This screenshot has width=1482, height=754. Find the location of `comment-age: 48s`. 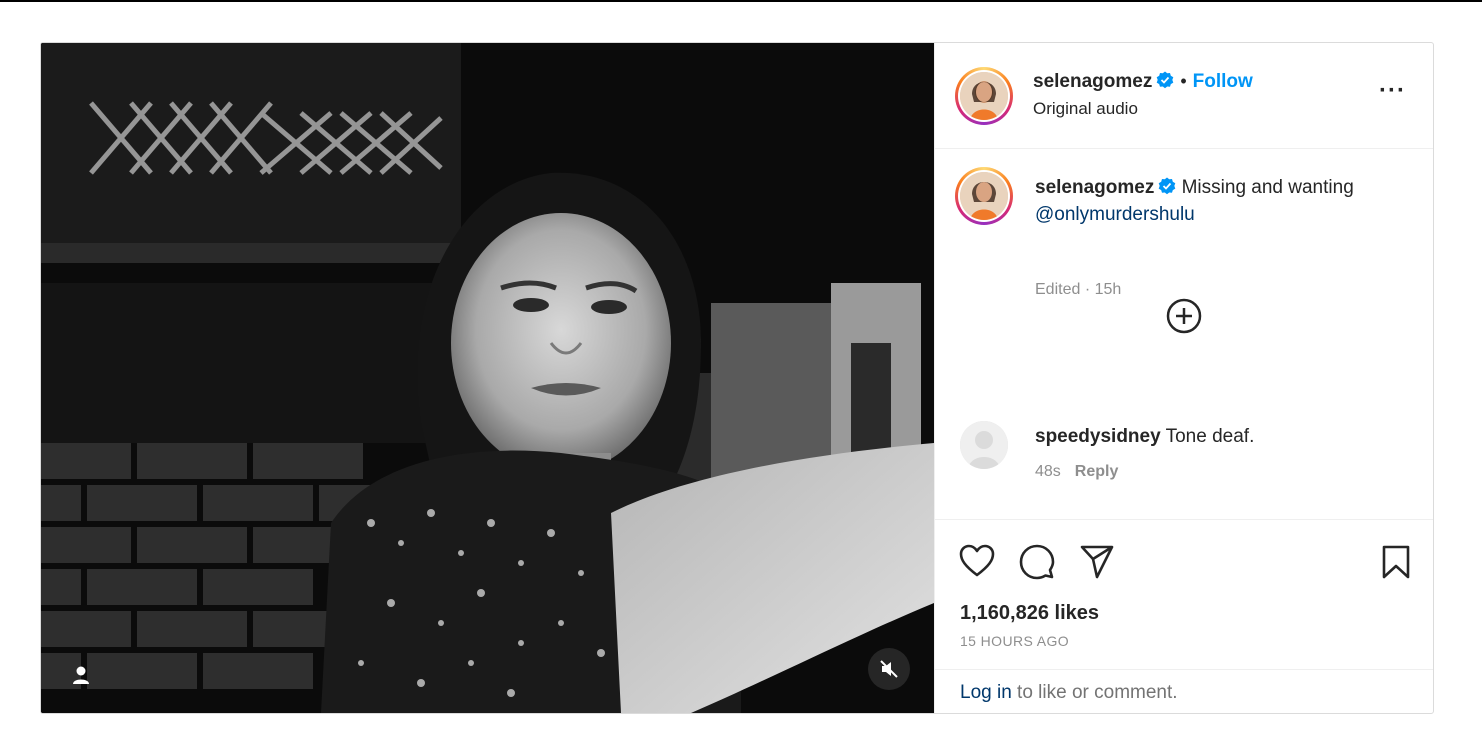

comment-age: 48s is located at coordinates (1048, 471).